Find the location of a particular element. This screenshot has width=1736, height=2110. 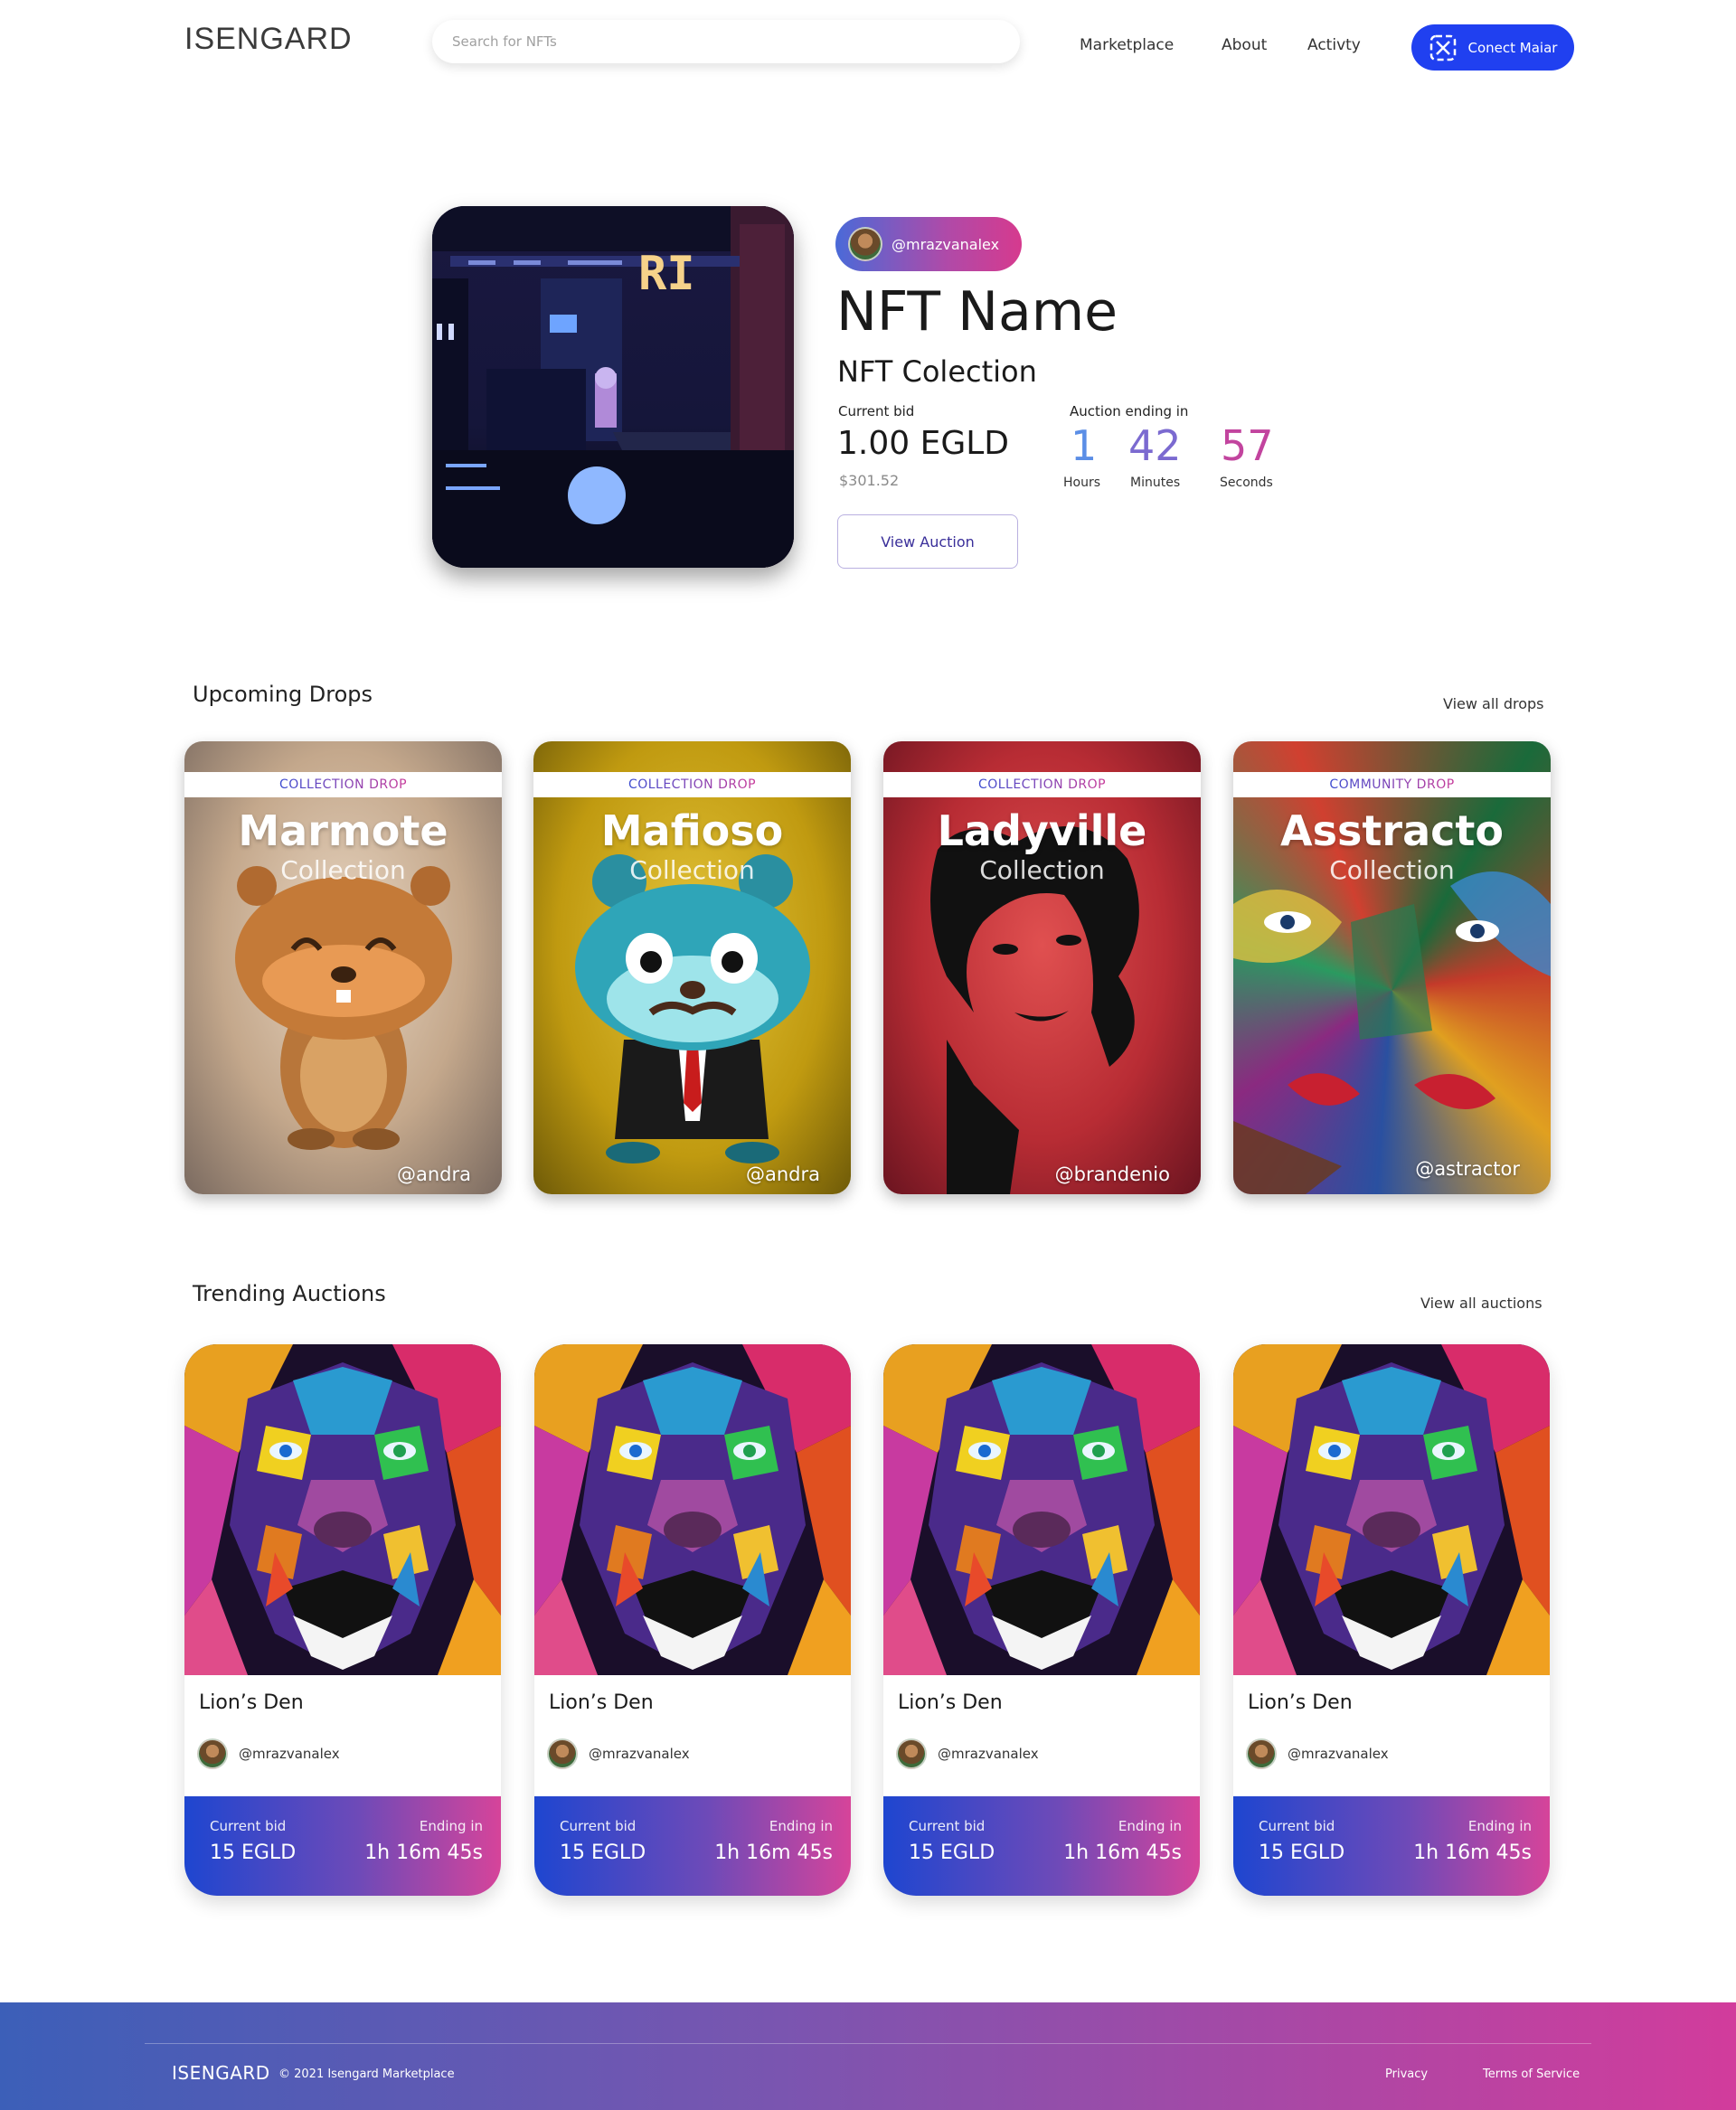

current-bid-label: Current bid is located at coordinates (877, 411).